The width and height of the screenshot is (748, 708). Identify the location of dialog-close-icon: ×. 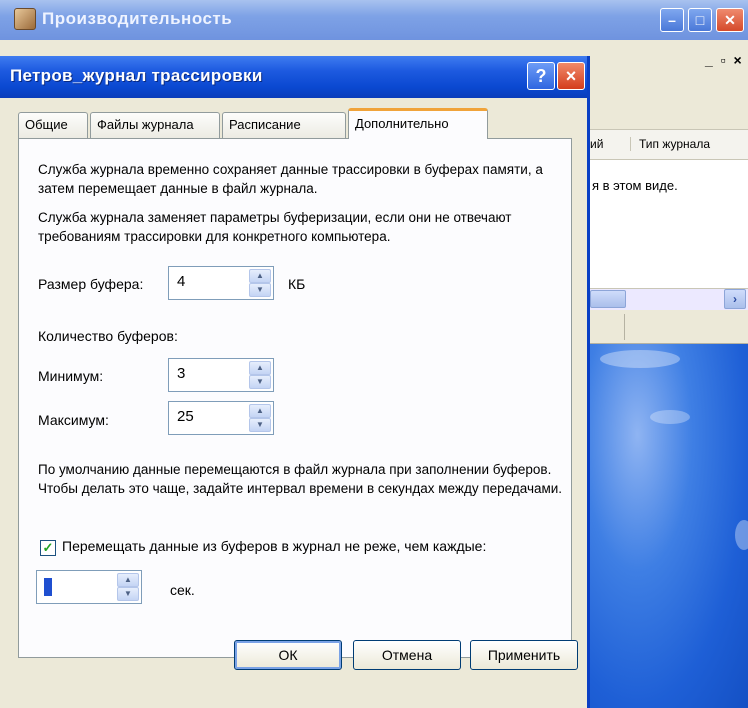
(571, 76).